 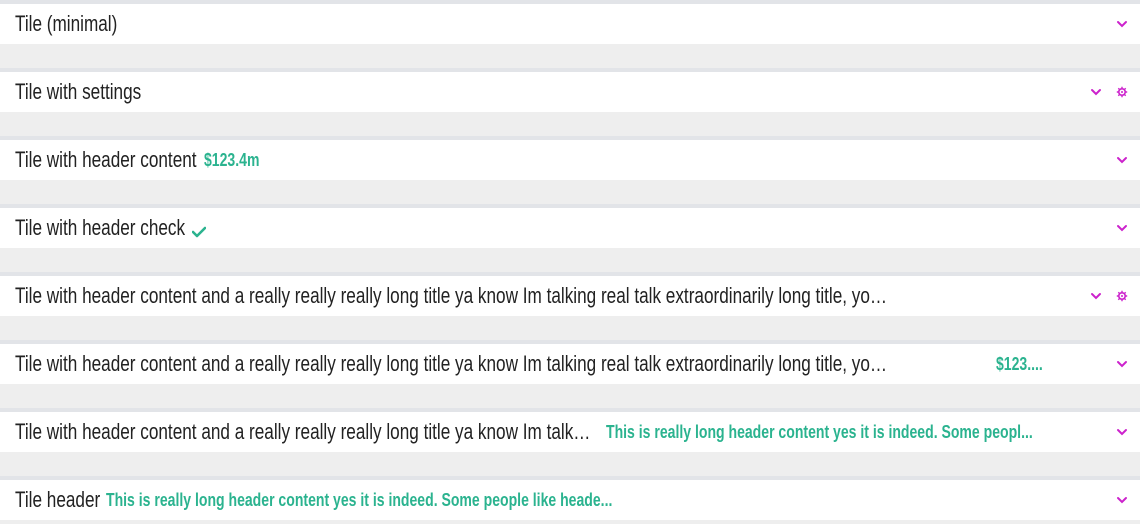 I want to click on header-content: $123.4m, so click(x=232, y=159).